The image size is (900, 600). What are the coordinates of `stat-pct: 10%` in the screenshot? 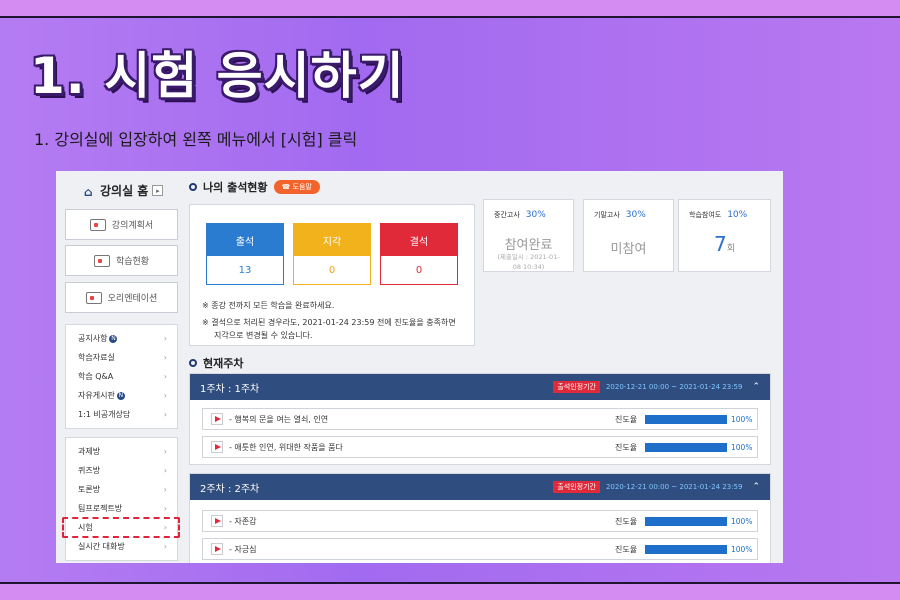 It's located at (737, 215).